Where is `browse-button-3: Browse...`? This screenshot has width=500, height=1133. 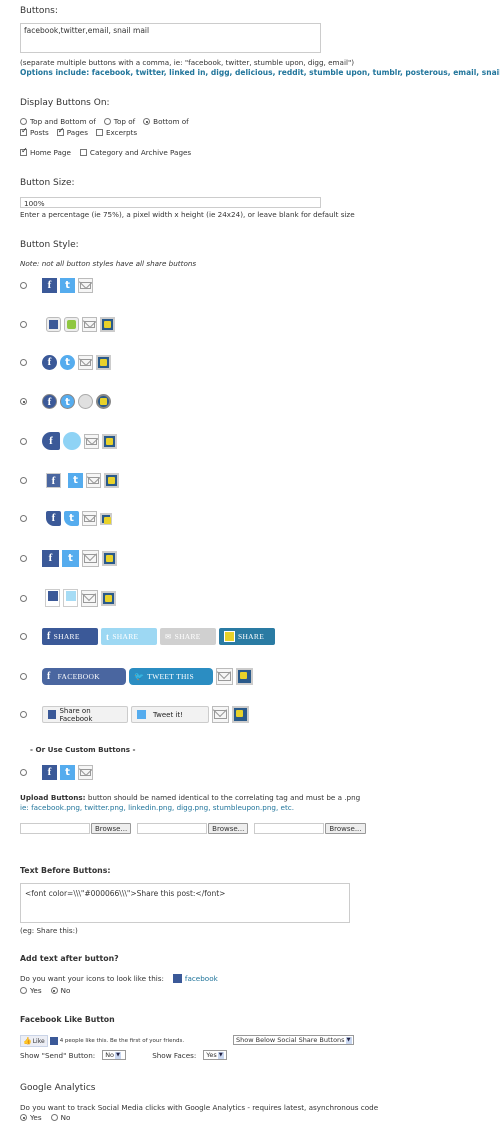 browse-button-3: Browse... is located at coordinates (345, 828).